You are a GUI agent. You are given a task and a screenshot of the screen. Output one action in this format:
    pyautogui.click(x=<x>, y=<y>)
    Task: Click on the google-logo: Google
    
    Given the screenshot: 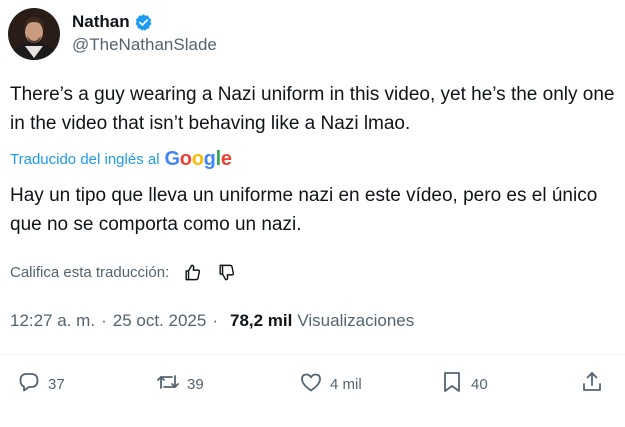 What is the action you would take?
    pyautogui.click(x=198, y=159)
    